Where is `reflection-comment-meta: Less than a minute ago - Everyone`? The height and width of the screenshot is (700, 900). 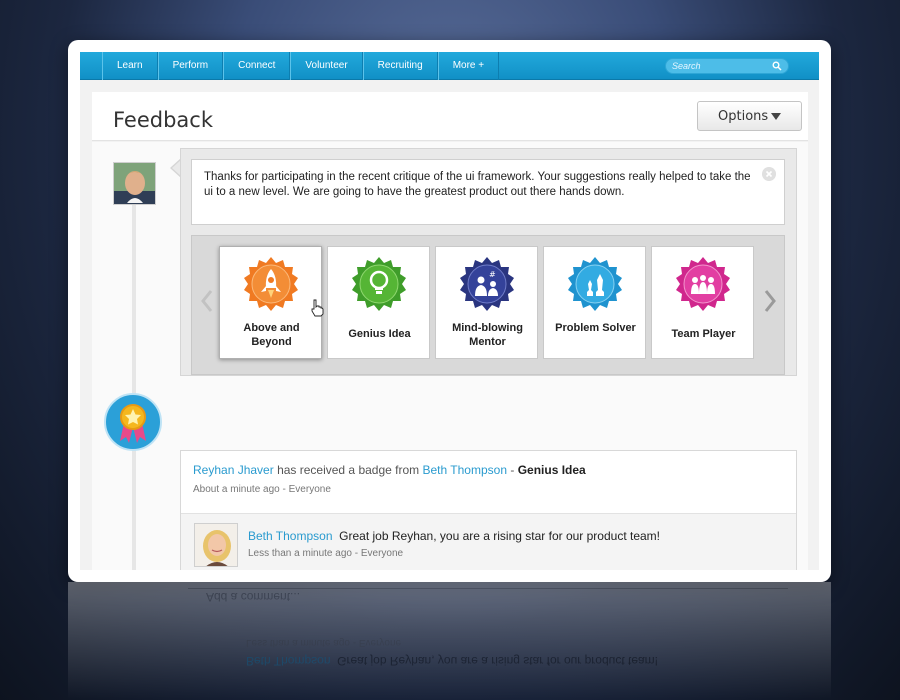
reflection-comment-meta: Less than a minute ago - Everyone is located at coordinates (324, 642).